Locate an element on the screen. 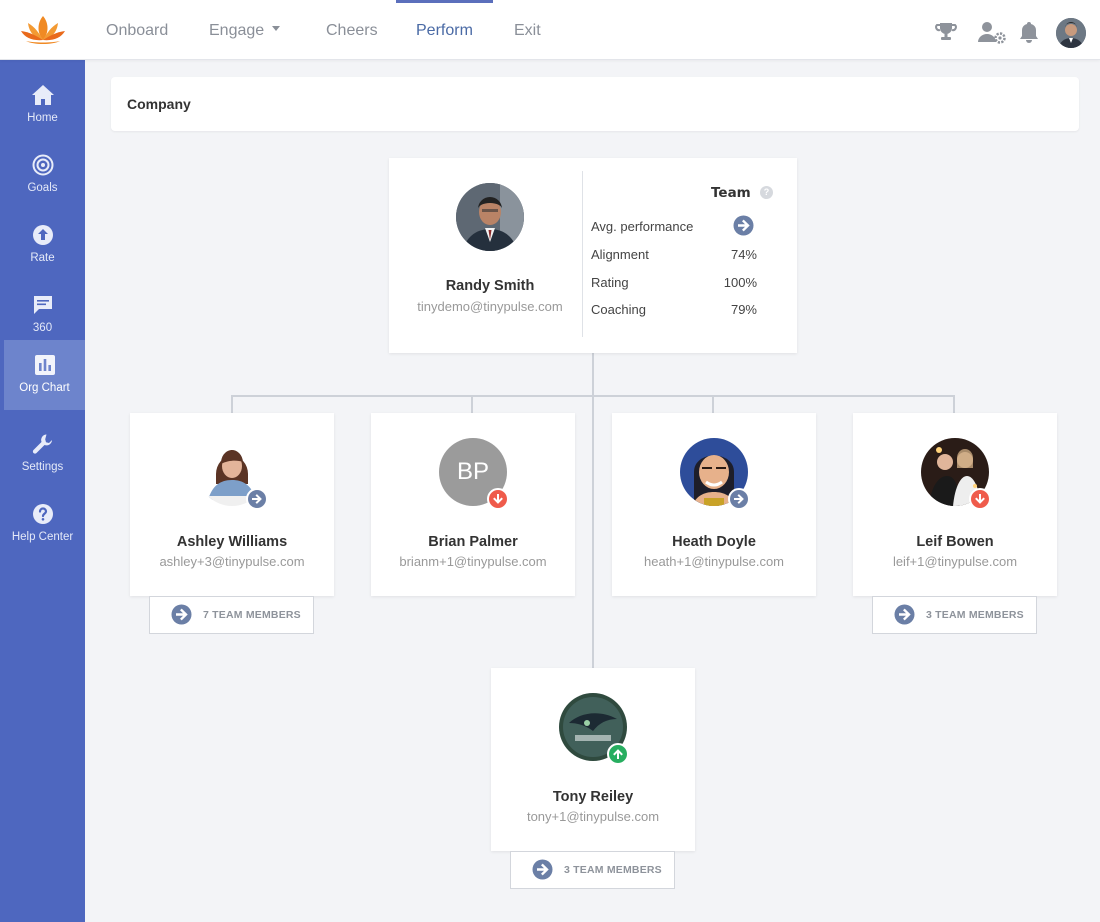 Image resolution: width=1100 pixels, height=922 pixels. user-photo is located at coordinates (1071, 33).